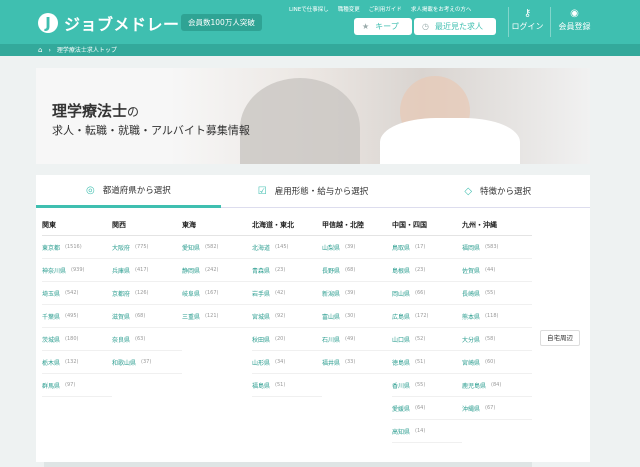 The height and width of the screenshot is (467, 640). I want to click on job-count: (17), so click(420, 247).